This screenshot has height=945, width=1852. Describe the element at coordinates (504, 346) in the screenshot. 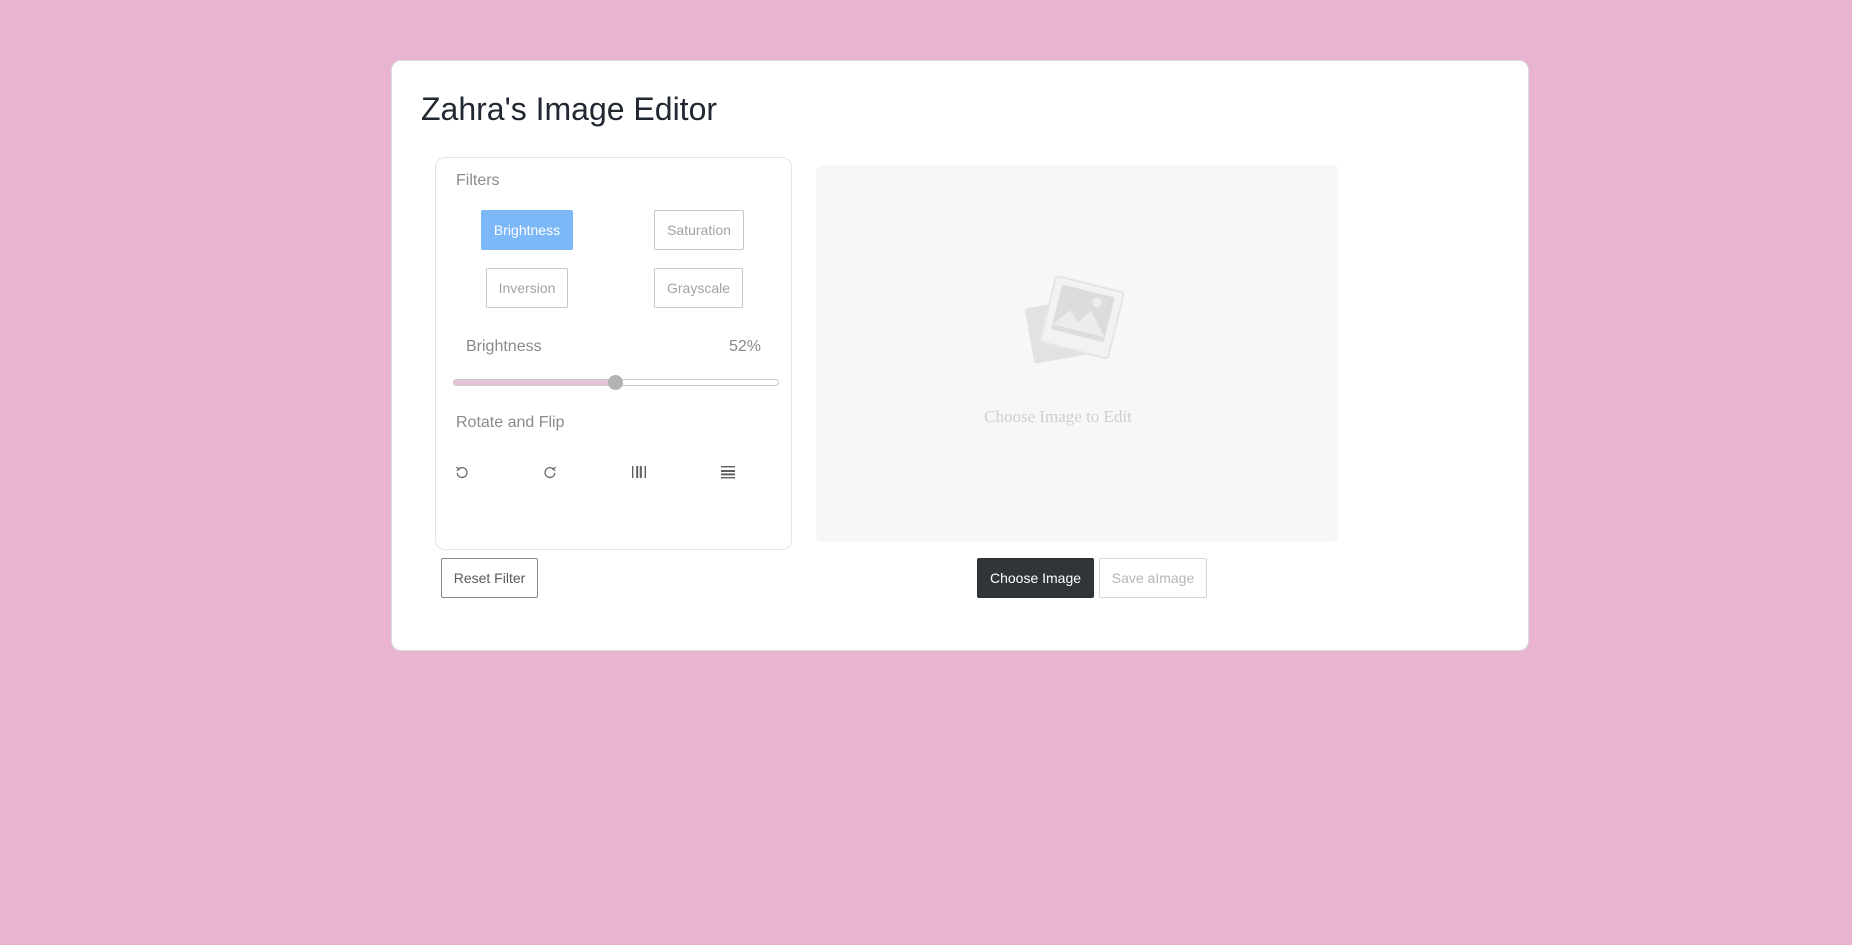

I see `slider-name: Brightness` at that location.